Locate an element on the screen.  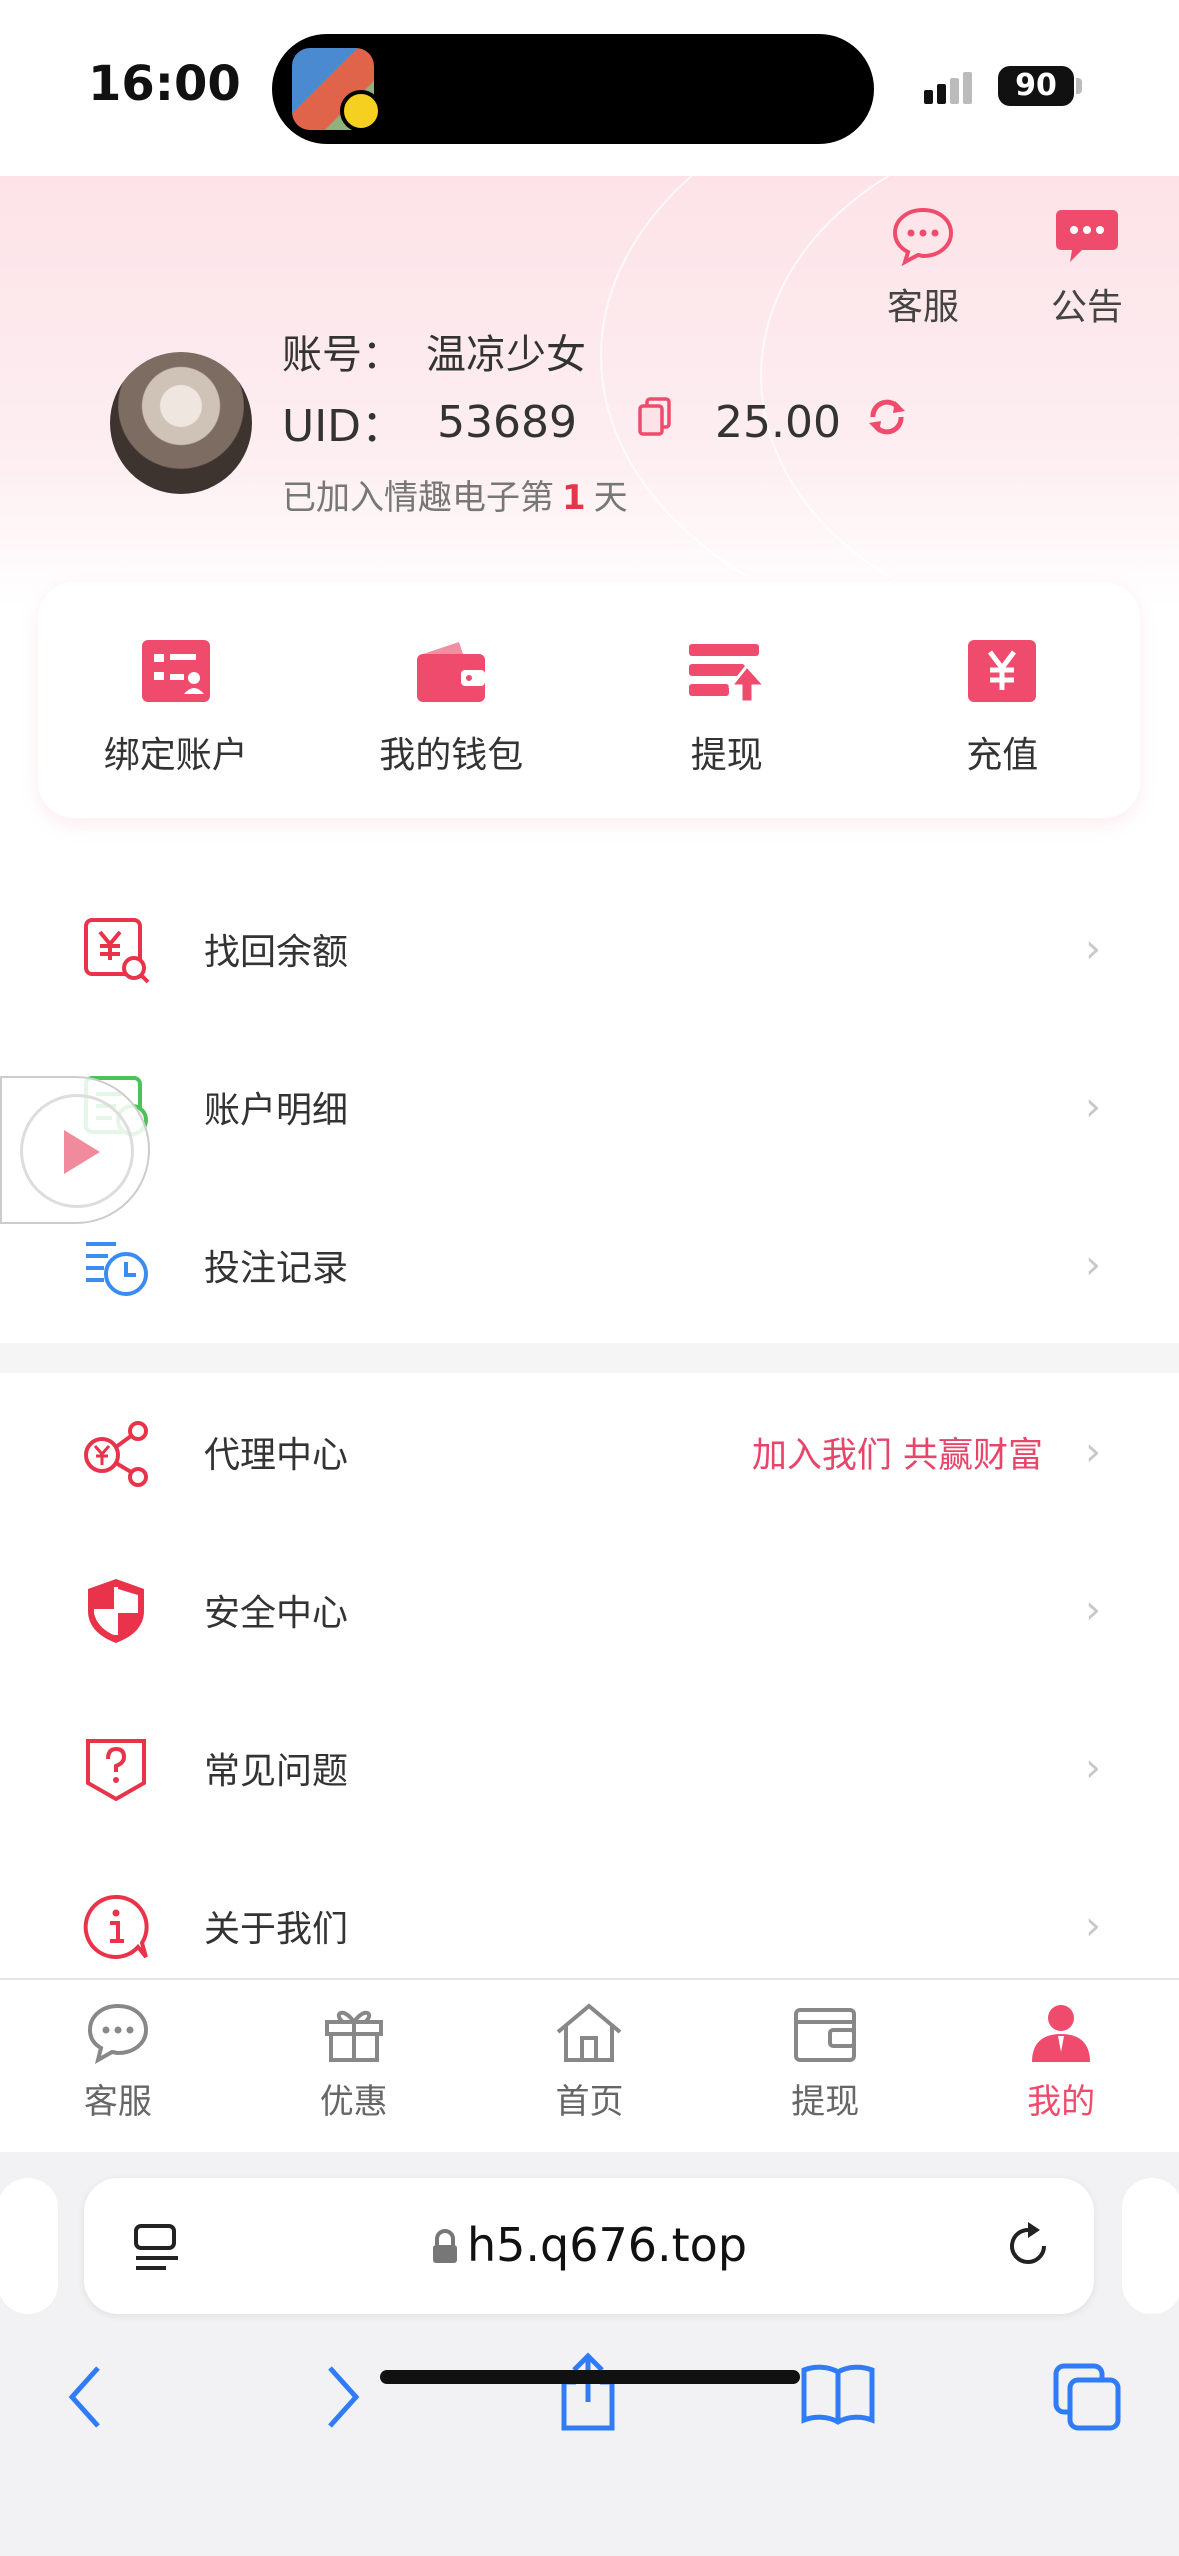
menu-item-bet-record: 投注记录 › is located at coordinates (589, 1265).